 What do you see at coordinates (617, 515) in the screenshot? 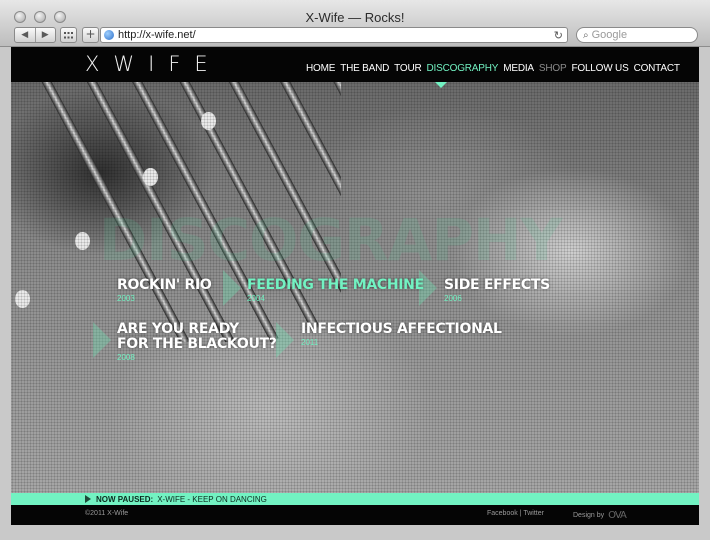
I see `designer-logo: OVA` at bounding box center [617, 515].